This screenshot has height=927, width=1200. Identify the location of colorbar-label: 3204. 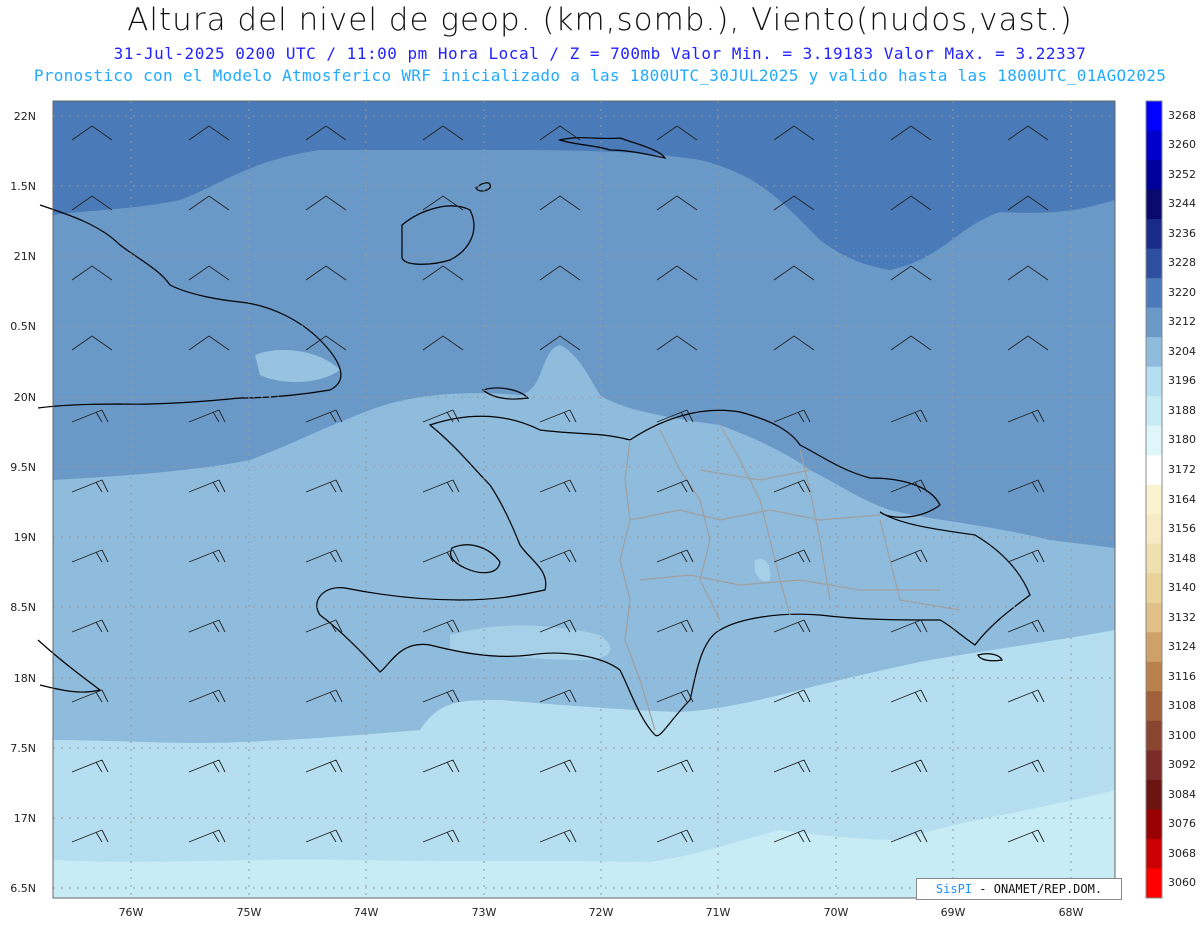
(1182, 351).